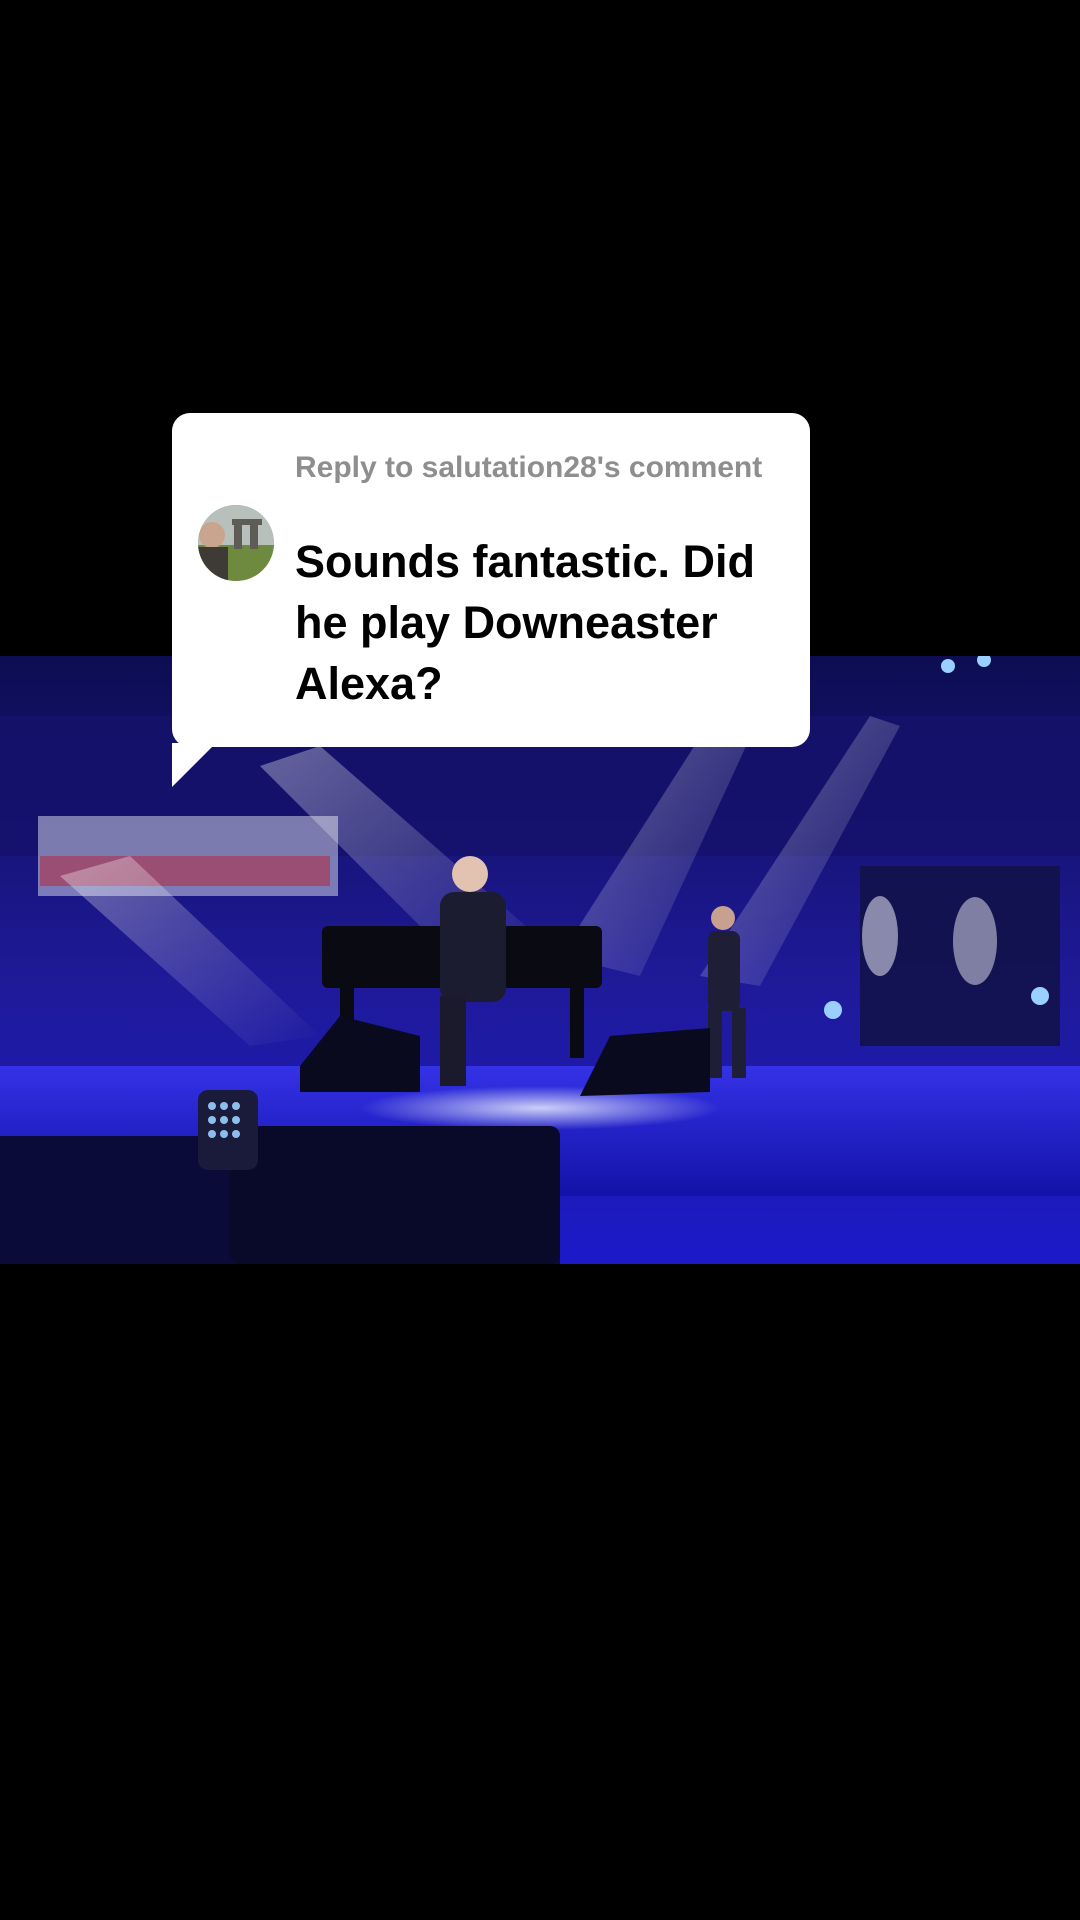 The width and height of the screenshot is (1080, 1920). I want to click on avatar, so click(236, 543).